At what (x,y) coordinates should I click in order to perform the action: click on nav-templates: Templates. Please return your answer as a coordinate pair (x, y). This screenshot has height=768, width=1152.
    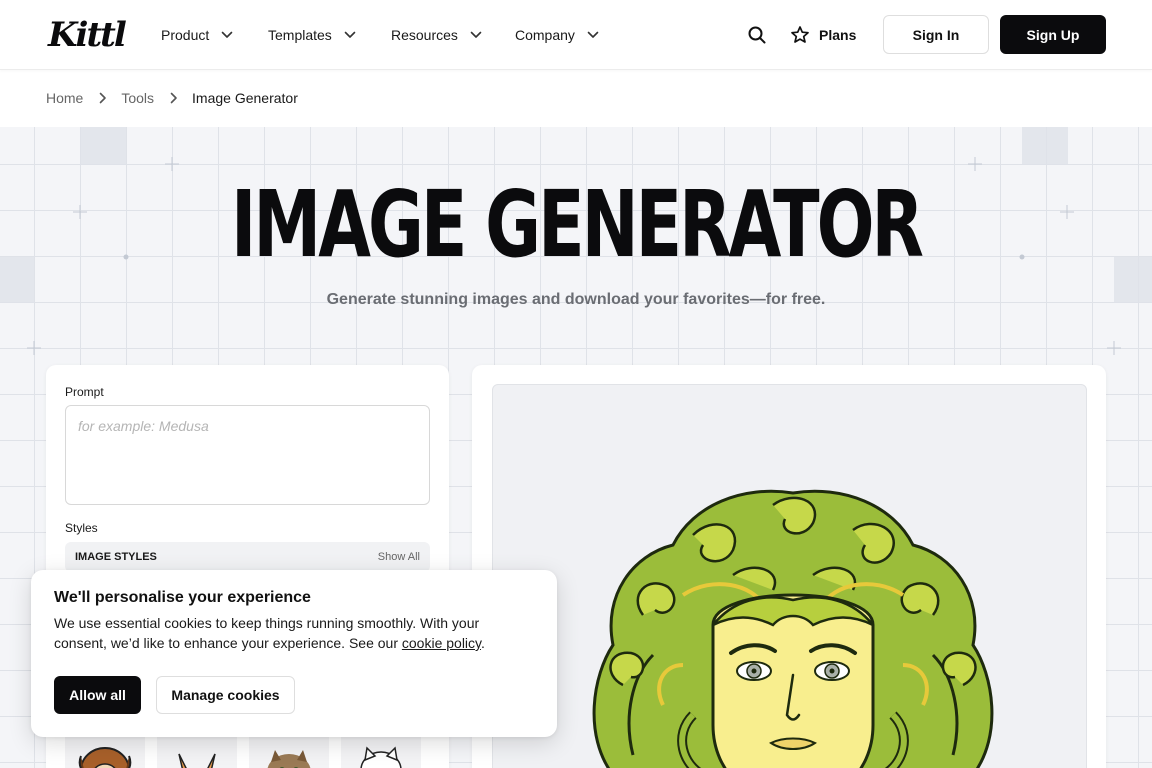
    Looking at the image, I should click on (312, 35).